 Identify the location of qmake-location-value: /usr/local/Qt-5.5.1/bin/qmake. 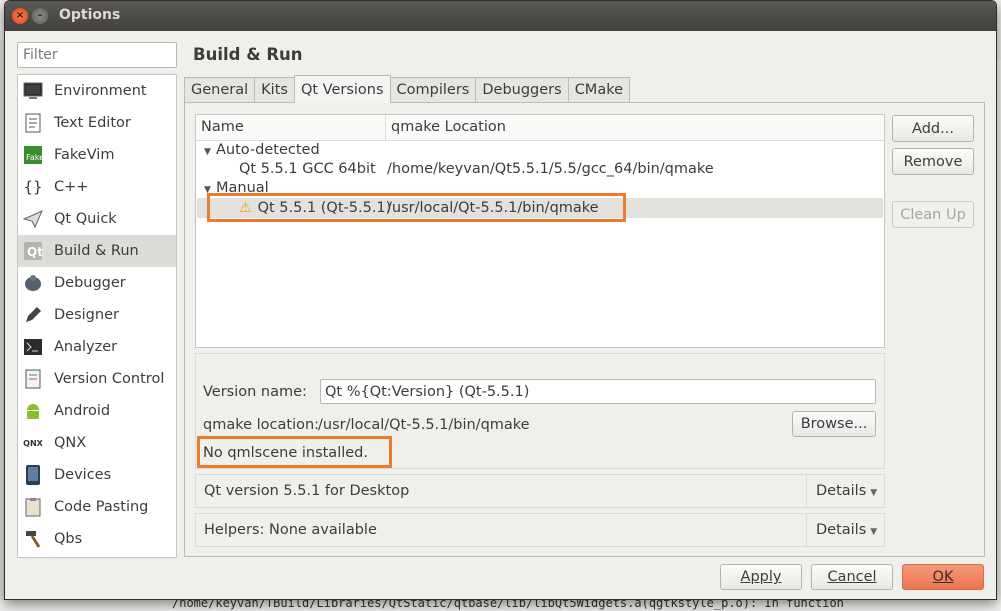
(424, 425).